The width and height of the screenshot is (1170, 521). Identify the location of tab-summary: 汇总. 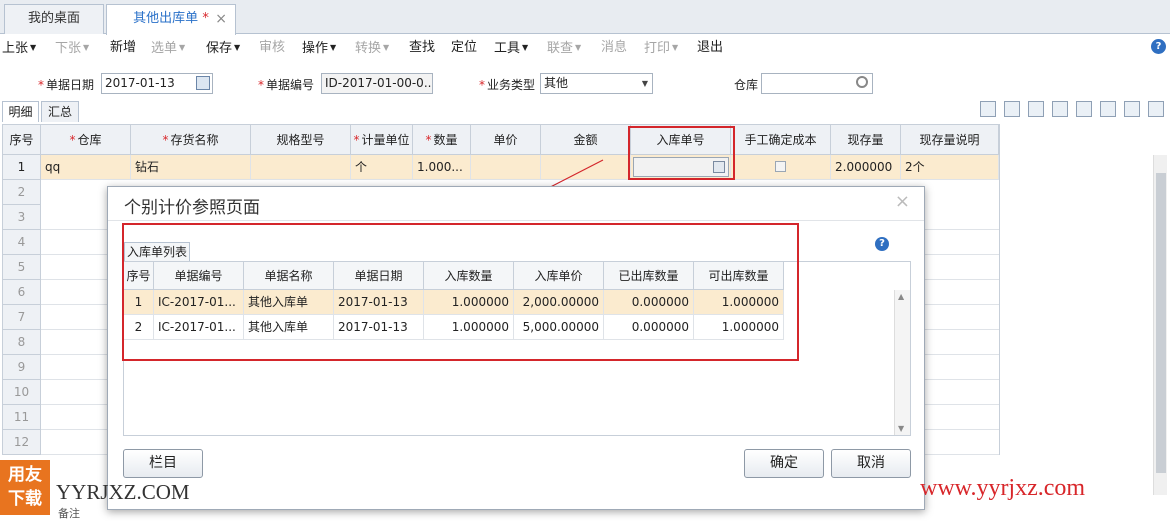
(60, 111).